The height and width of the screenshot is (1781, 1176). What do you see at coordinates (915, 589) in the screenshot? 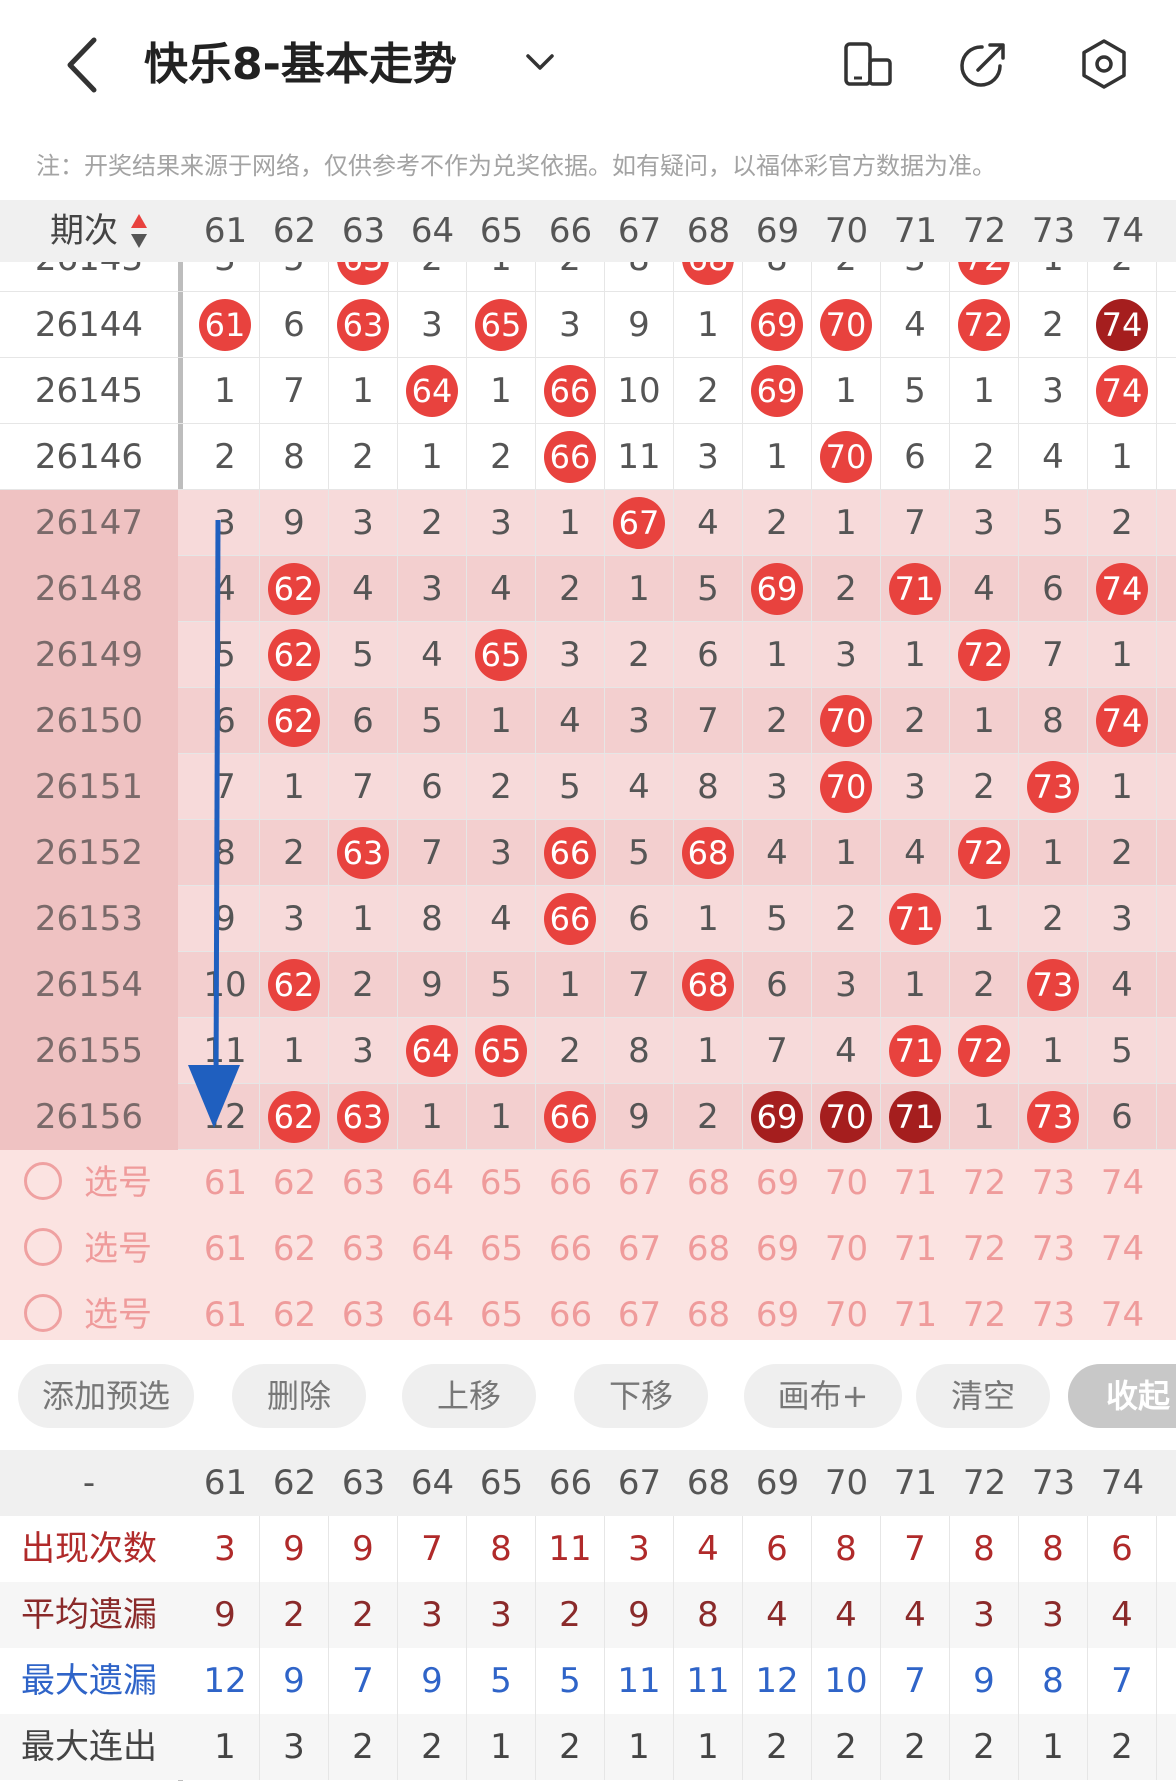
I see `grid-cell: 71` at bounding box center [915, 589].